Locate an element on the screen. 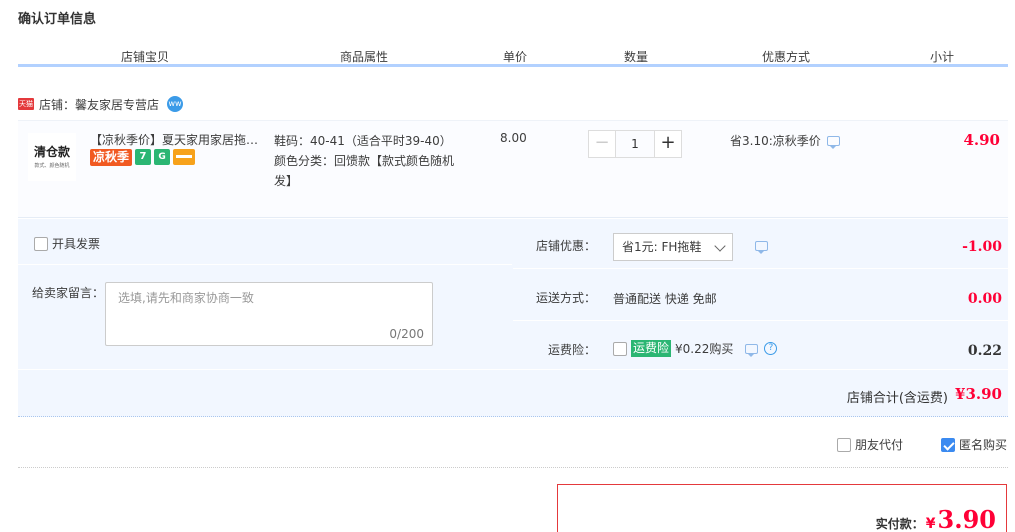  shop-name: 店铺：馨友家居专营店 is located at coordinates (99, 104).